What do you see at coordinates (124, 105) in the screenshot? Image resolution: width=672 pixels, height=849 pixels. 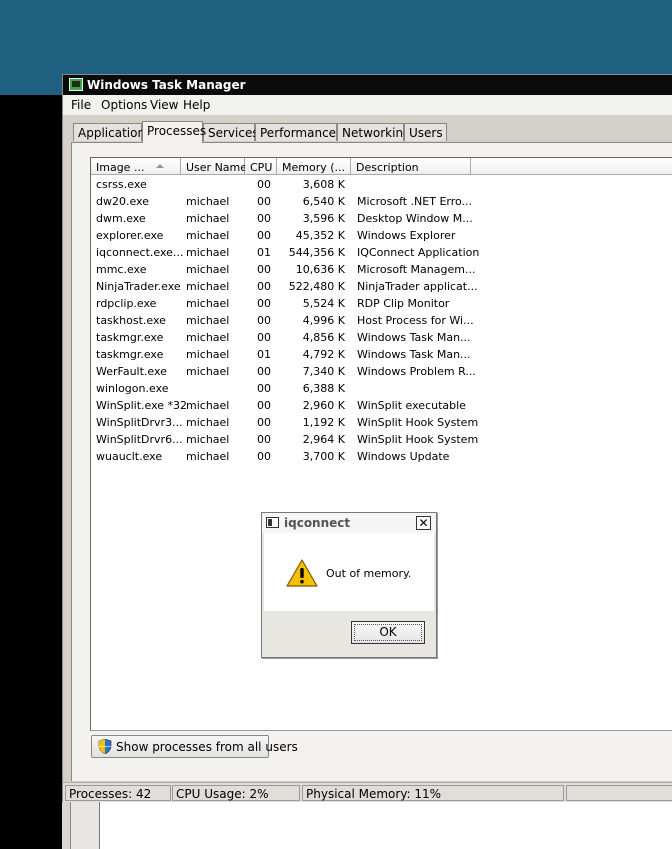 I see `menu-options: Options` at bounding box center [124, 105].